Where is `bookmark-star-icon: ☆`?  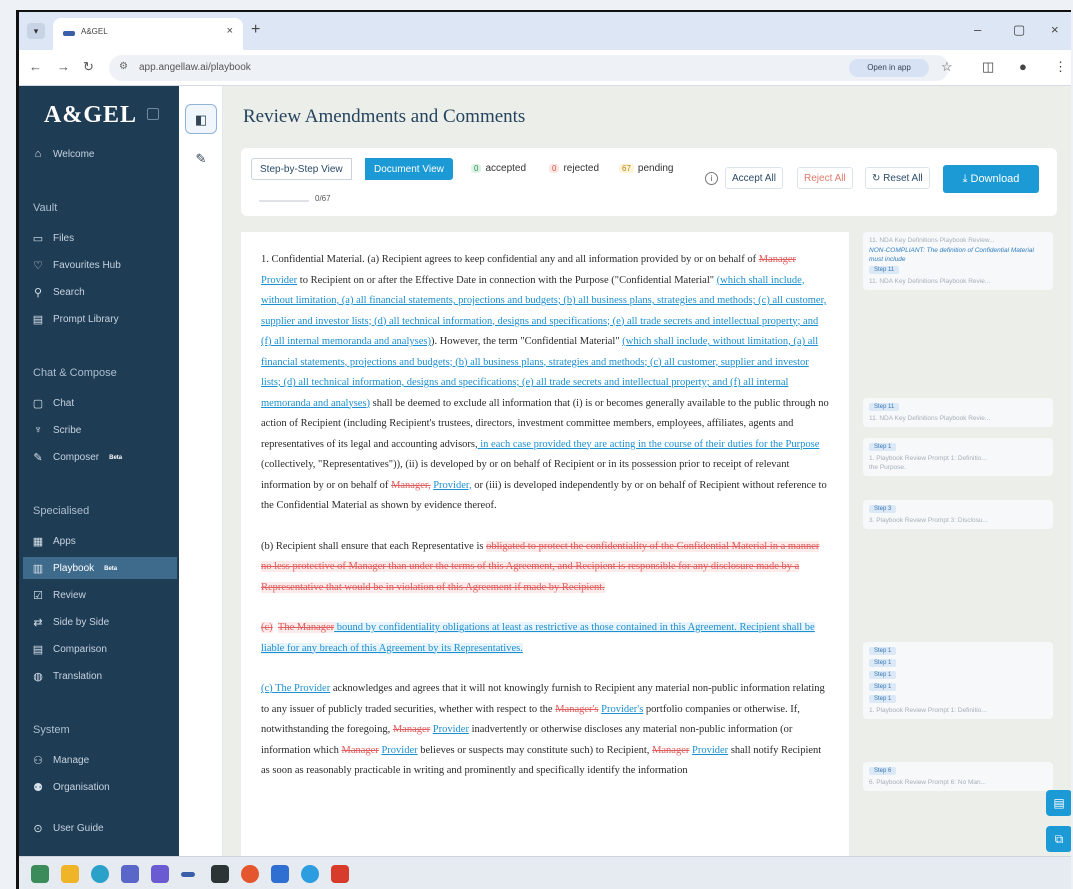 bookmark-star-icon: ☆ is located at coordinates (947, 67).